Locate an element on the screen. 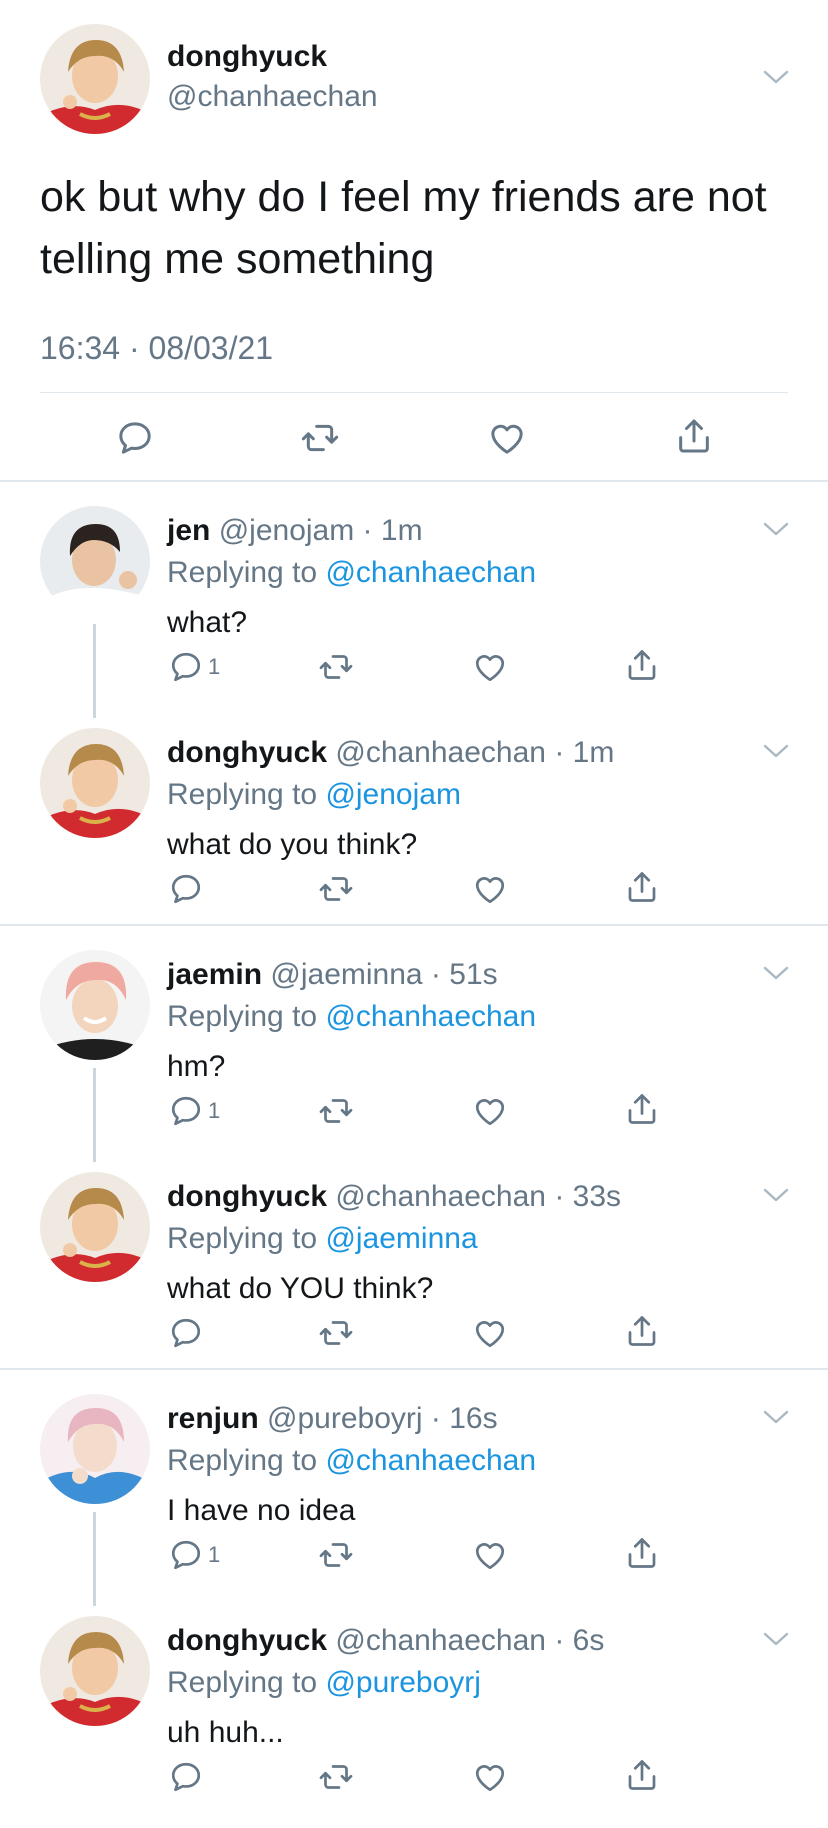 This screenshot has height=1828, width=828. replying-to: Replying to @jenojam is located at coordinates (314, 795).